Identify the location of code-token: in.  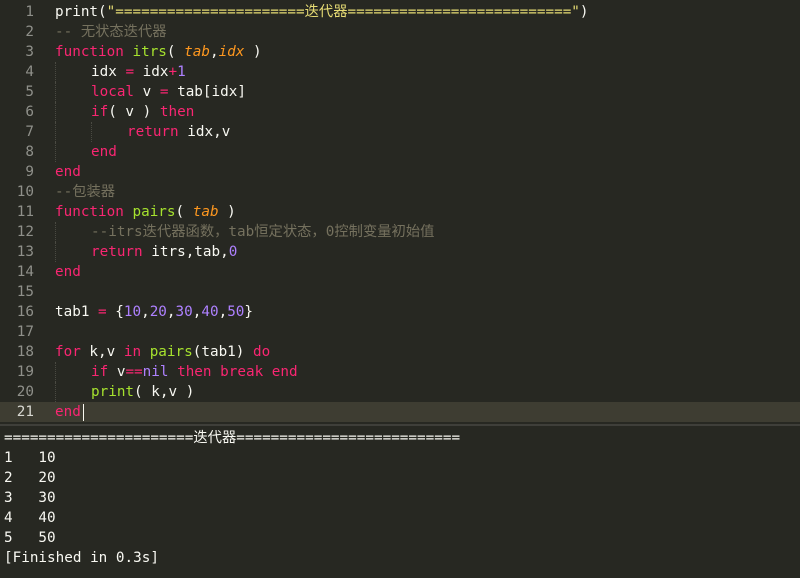
(132, 352).